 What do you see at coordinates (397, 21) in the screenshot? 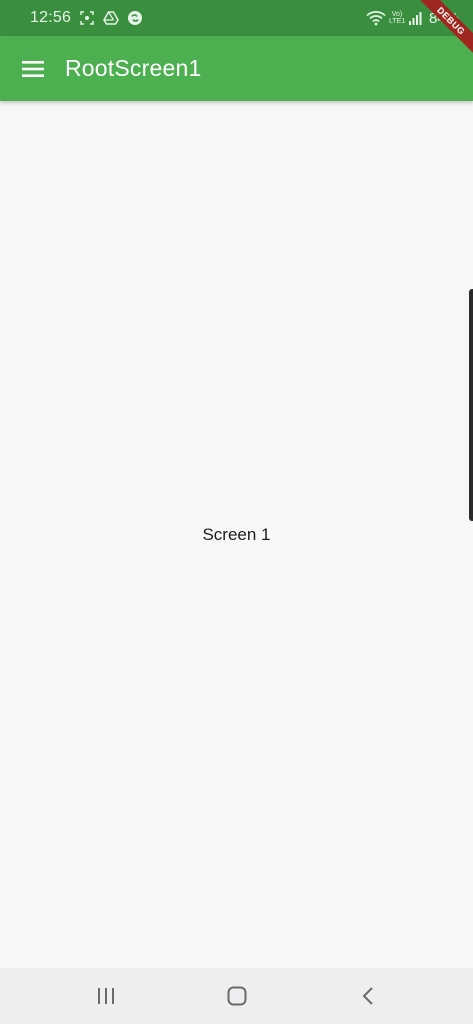
I see `volte-line2: LTE1` at bounding box center [397, 21].